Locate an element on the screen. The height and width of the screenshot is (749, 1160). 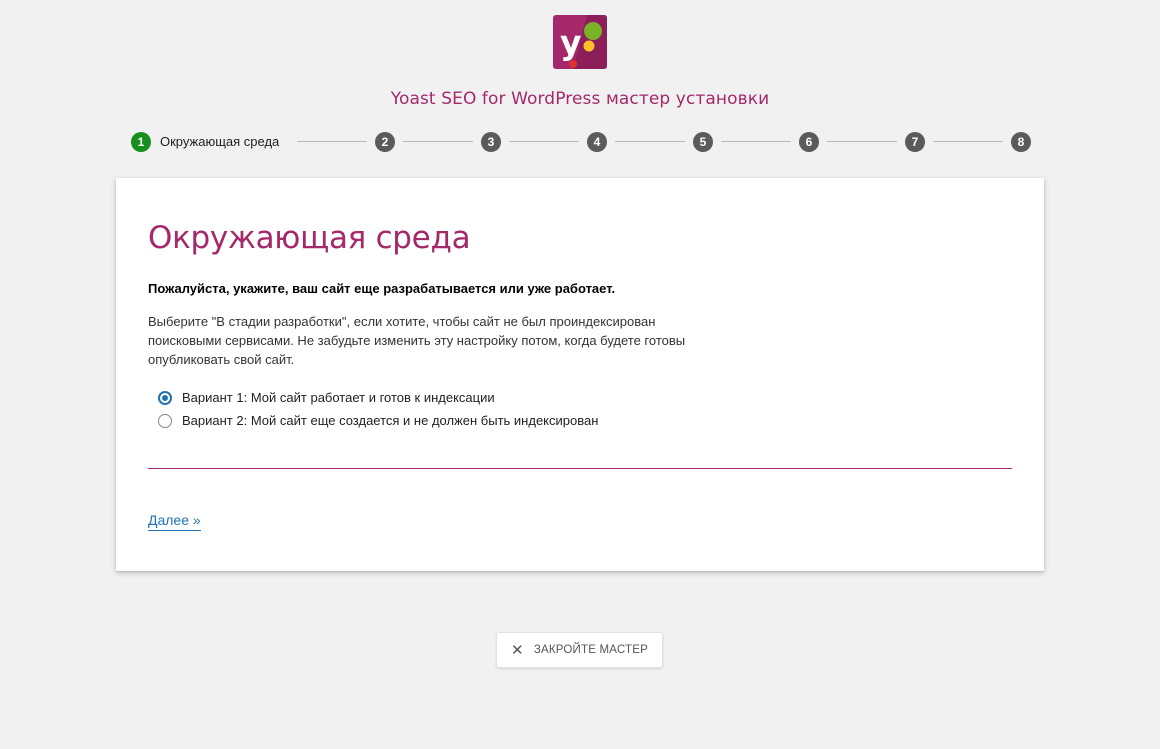
step-3: 3 is located at coordinates (491, 142).